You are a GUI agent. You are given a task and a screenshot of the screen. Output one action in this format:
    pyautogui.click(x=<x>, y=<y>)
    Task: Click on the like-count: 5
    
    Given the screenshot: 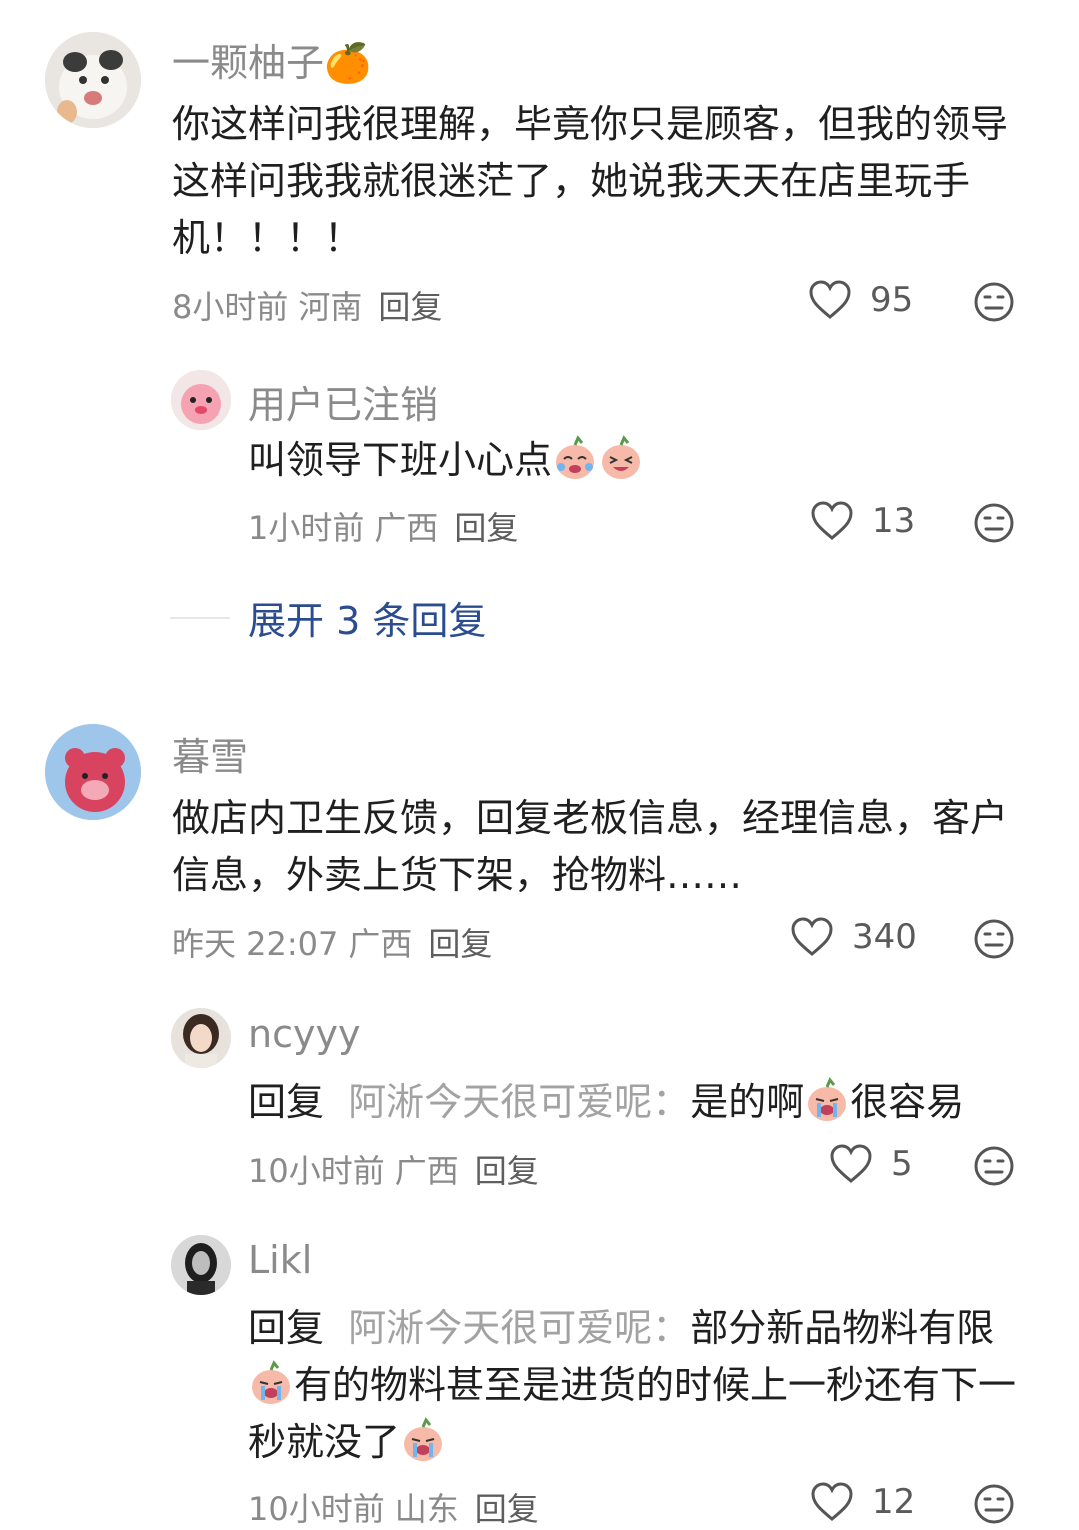 What is the action you would take?
    pyautogui.click(x=902, y=1164)
    